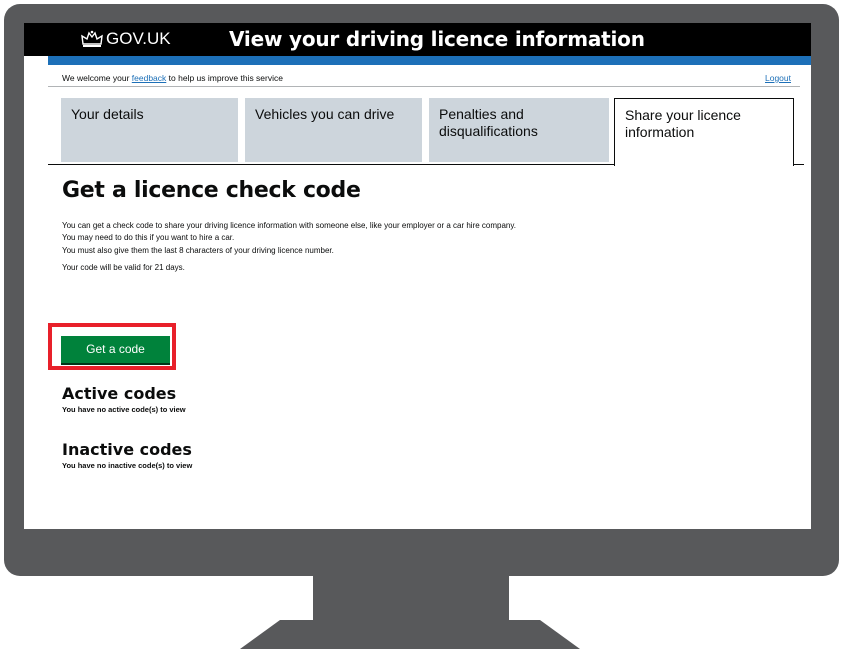  What do you see at coordinates (96, 78) in the screenshot?
I see `feedback-prefix: We welcome your` at bounding box center [96, 78].